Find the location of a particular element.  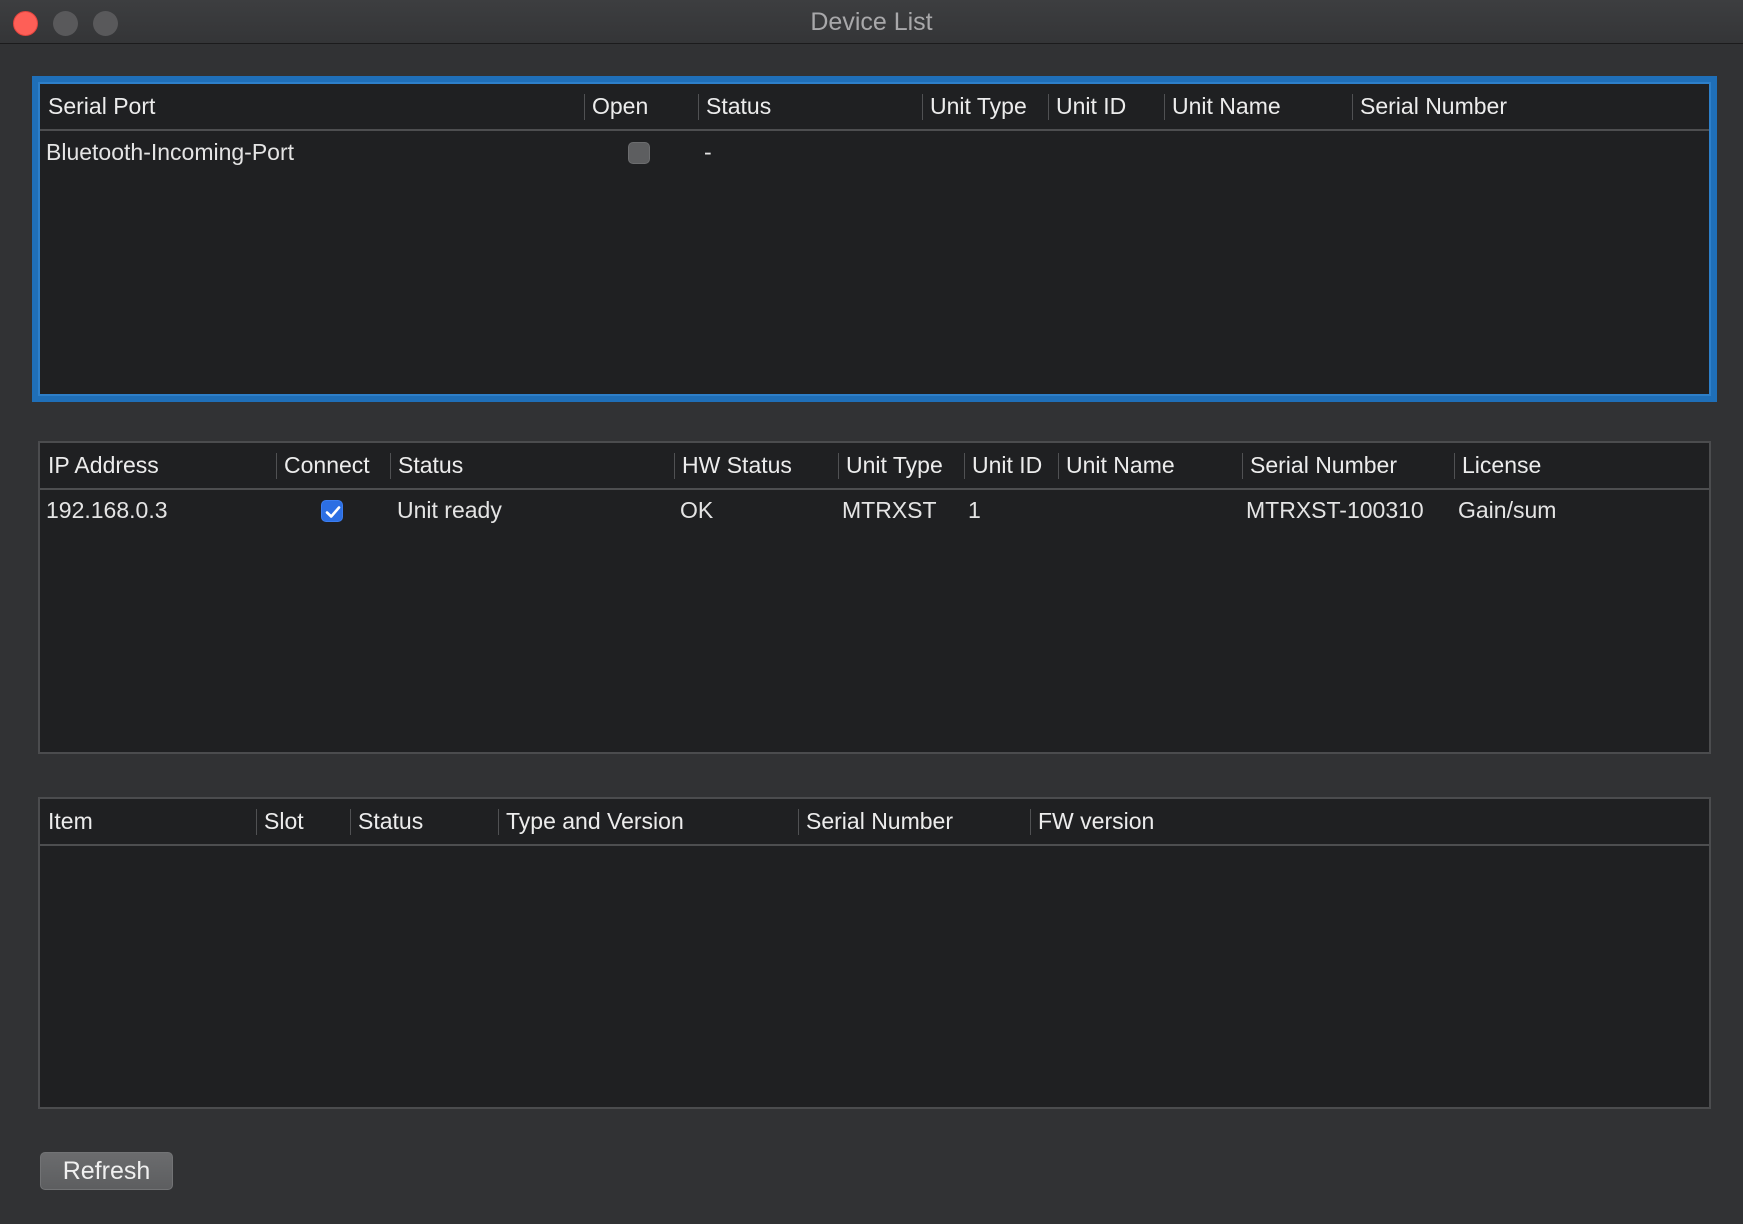

column-header-type-and-version: Type and Version is located at coordinates (648, 821).